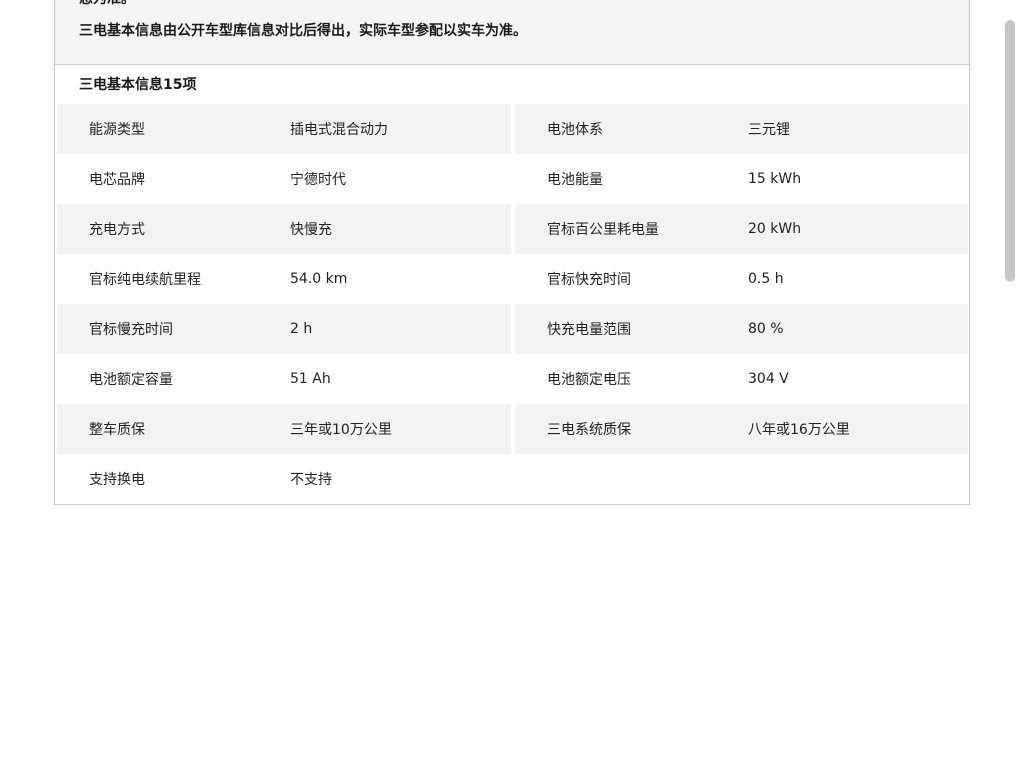  Describe the element at coordinates (741, 429) in the screenshot. I see `spec-item-system-warranty: 三电系统质保 八年或16万公里` at that location.